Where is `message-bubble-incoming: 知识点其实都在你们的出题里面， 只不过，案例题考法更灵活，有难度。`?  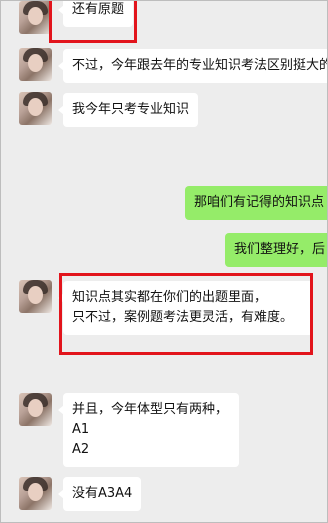
message-bubble-incoming: 知识点其实都在你们的出题里面， 只不过，案例题考法更灵活，有难度。 is located at coordinates (185, 308).